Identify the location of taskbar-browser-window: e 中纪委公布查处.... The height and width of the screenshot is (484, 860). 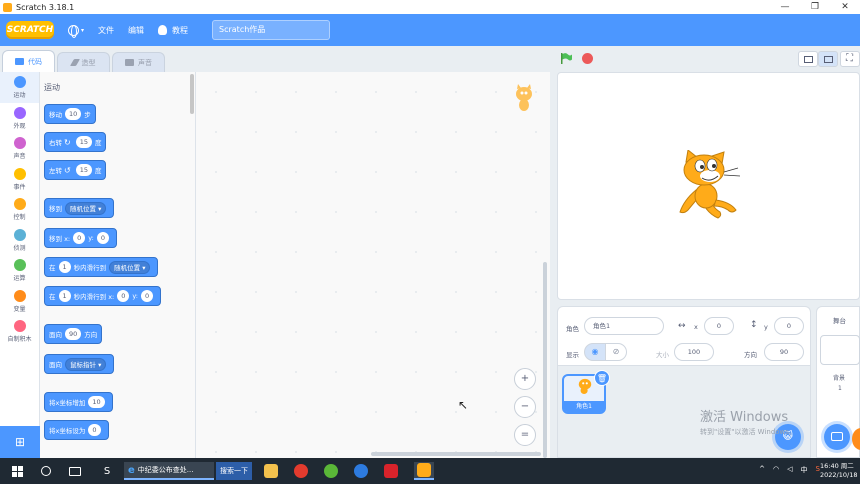
(169, 471).